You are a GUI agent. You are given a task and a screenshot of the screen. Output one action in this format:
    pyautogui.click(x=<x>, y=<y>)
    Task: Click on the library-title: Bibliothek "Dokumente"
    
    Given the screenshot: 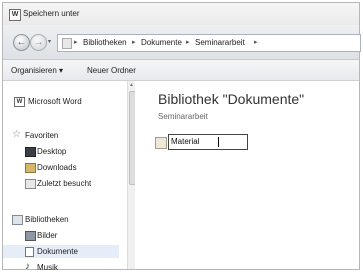 What is the action you would take?
    pyautogui.click(x=231, y=99)
    